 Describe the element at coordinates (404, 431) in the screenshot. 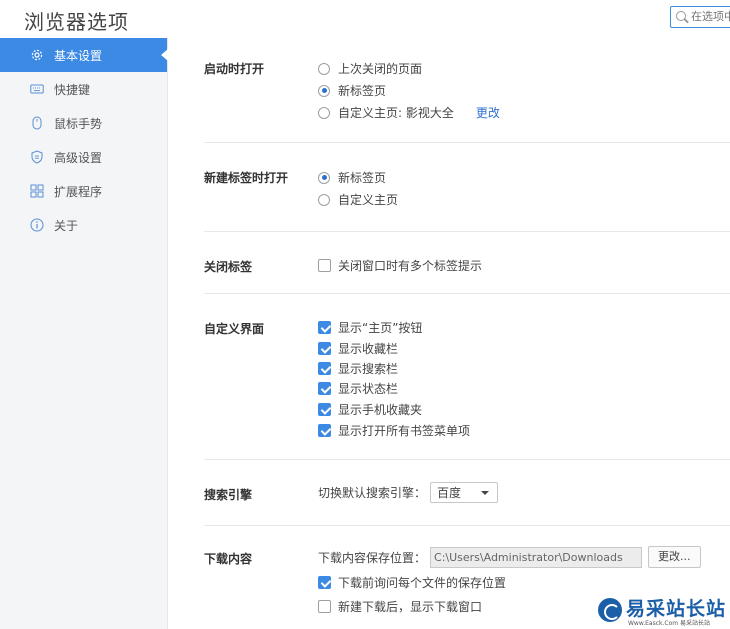

I see `option-label: 显示打开所有书签菜单项` at that location.